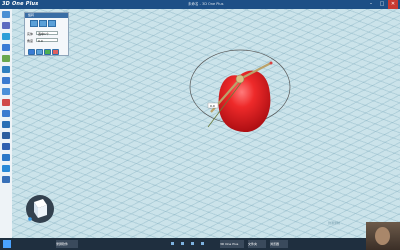 The width and height of the screenshot is (400, 250). I want to click on angle-label: 角度, so click(30, 41).